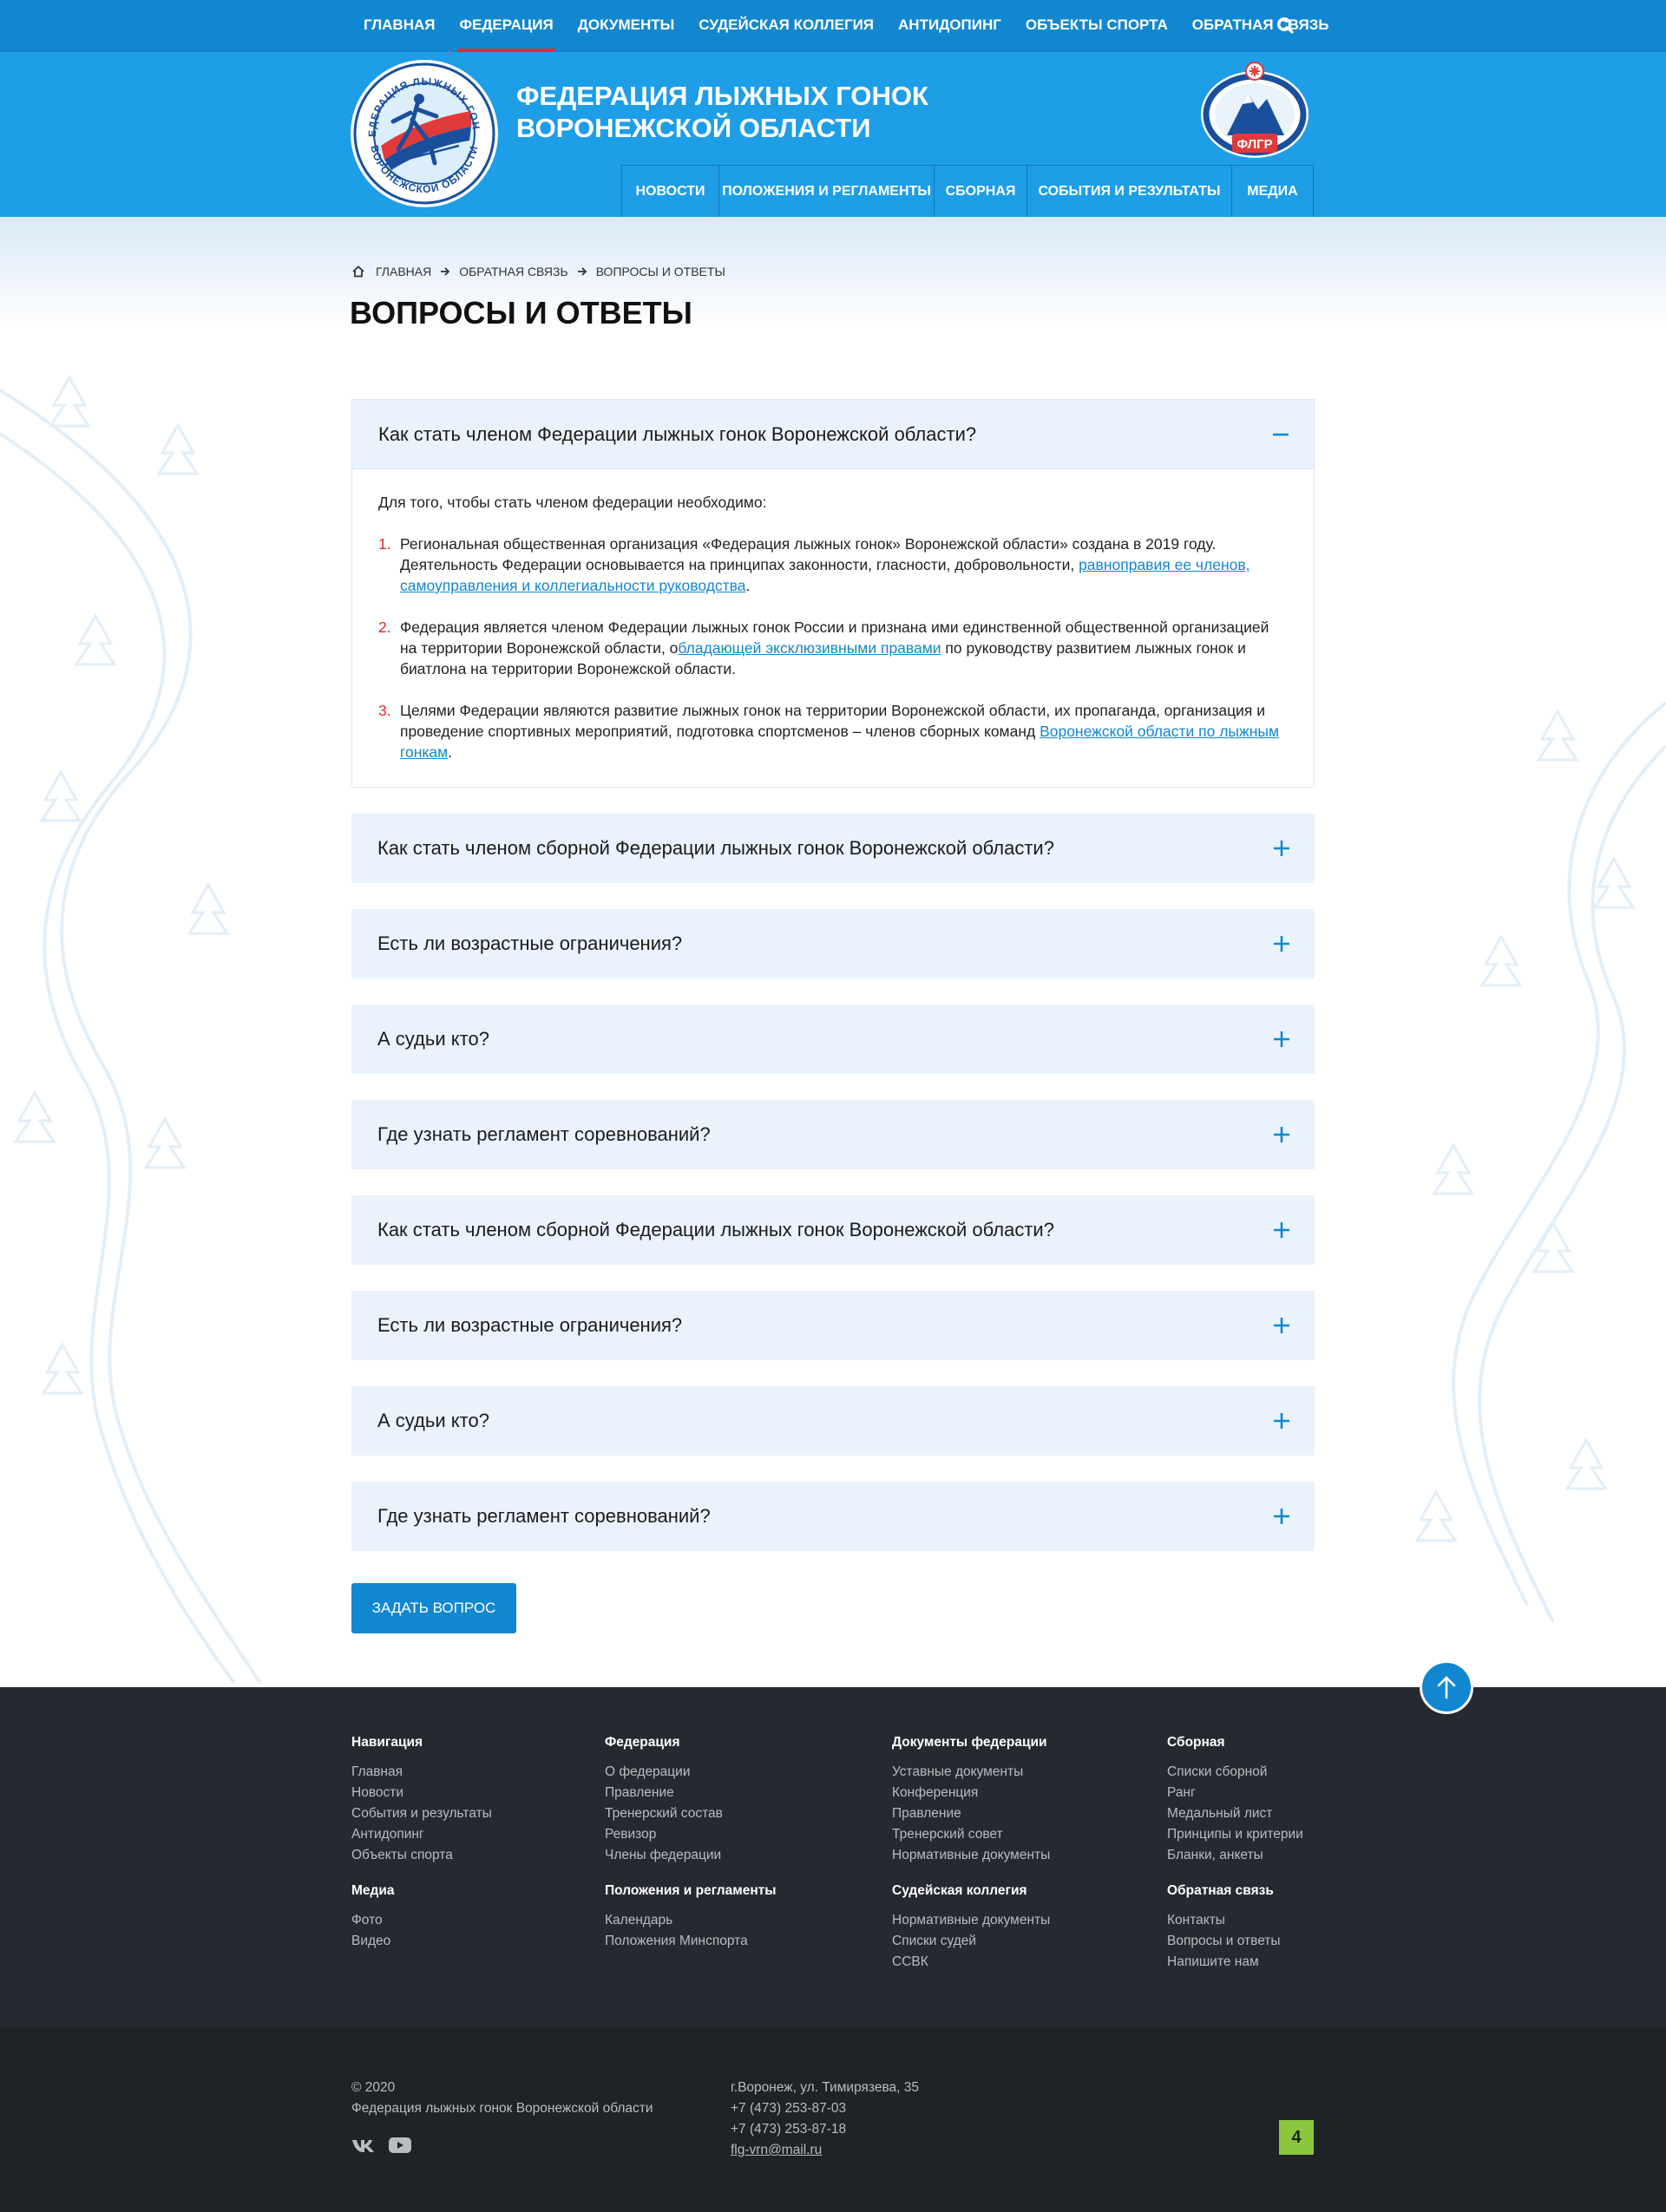 The image size is (1666, 2212). Describe the element at coordinates (664, 1834) in the screenshot. I see `footer-link: Ревизор` at that location.